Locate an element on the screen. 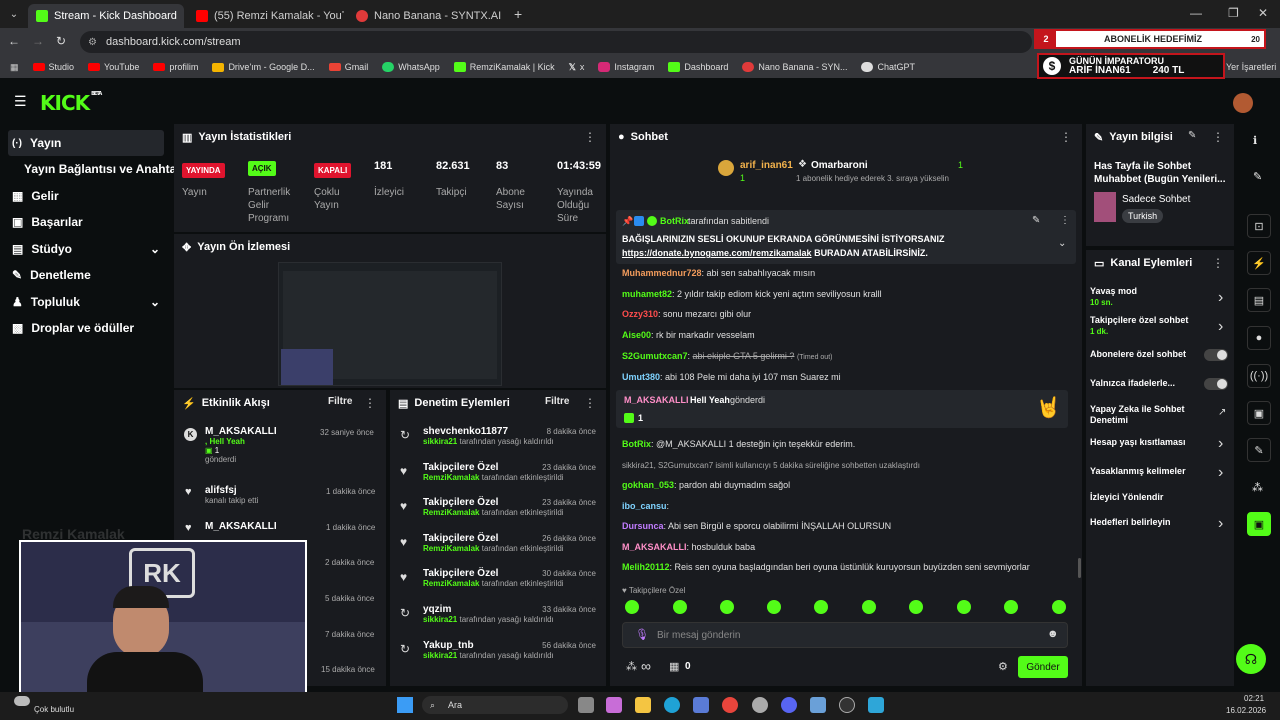 This screenshot has height=720, width=1280. bookmarks-folder: Yer İşaretleri is located at coordinates (1251, 67).